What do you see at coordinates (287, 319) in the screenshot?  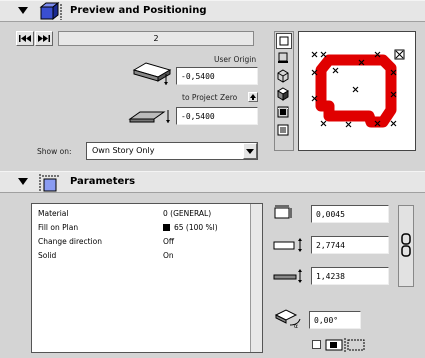 I see `rotation-angle-icon: α` at bounding box center [287, 319].